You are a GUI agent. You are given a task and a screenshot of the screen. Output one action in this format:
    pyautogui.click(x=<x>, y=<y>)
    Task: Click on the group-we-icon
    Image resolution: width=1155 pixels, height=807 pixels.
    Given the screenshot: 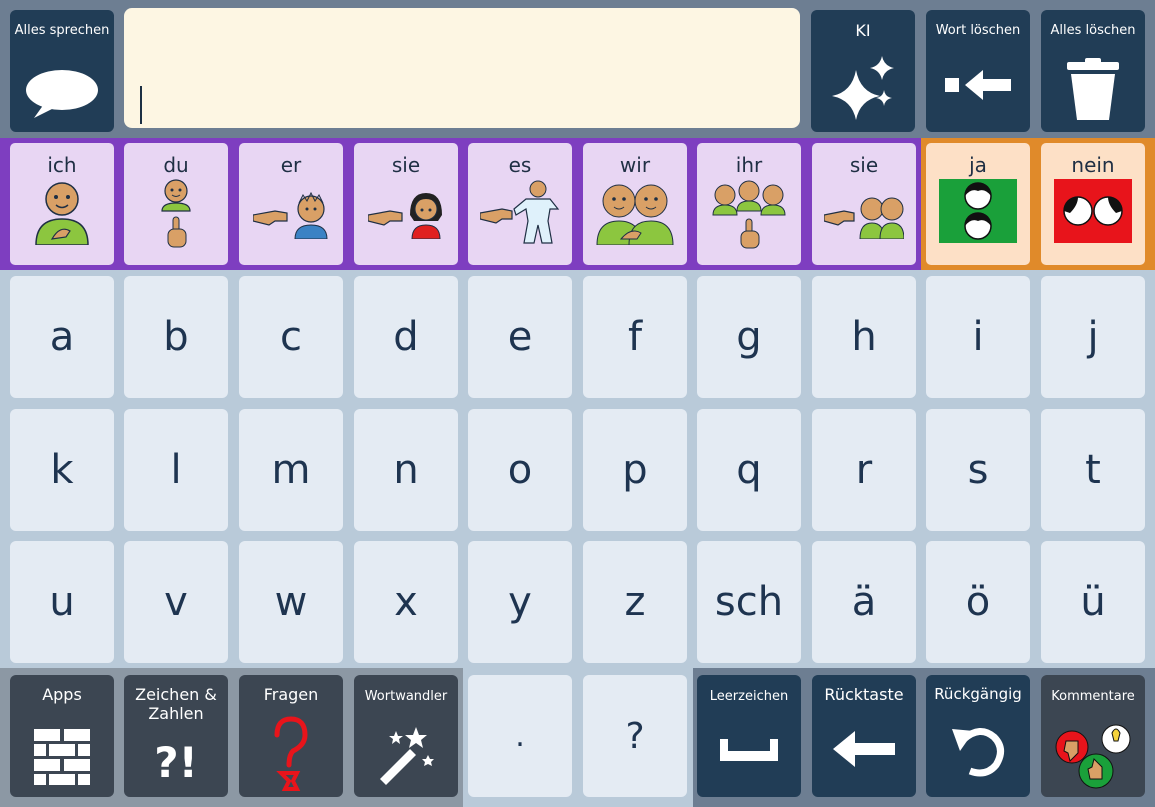 What is the action you would take?
    pyautogui.click(x=635, y=214)
    